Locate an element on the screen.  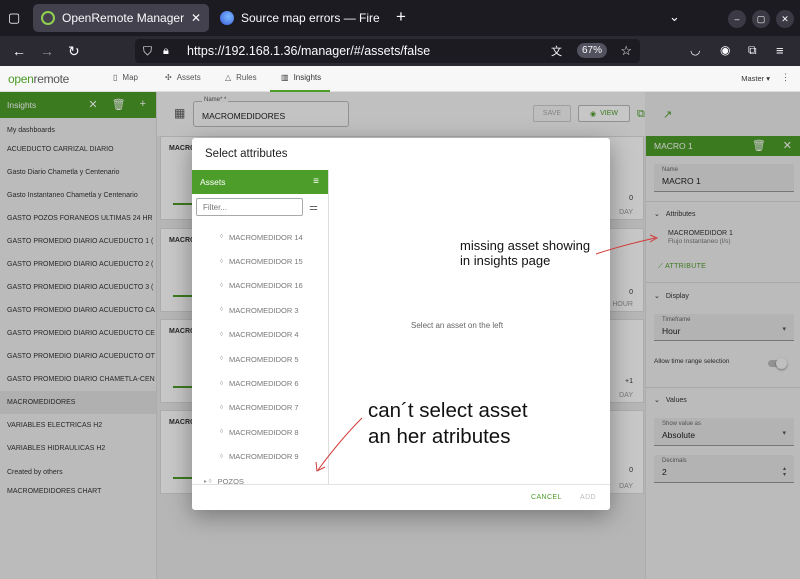
dialog-title: Select attributes is located at coordinates (246, 154).